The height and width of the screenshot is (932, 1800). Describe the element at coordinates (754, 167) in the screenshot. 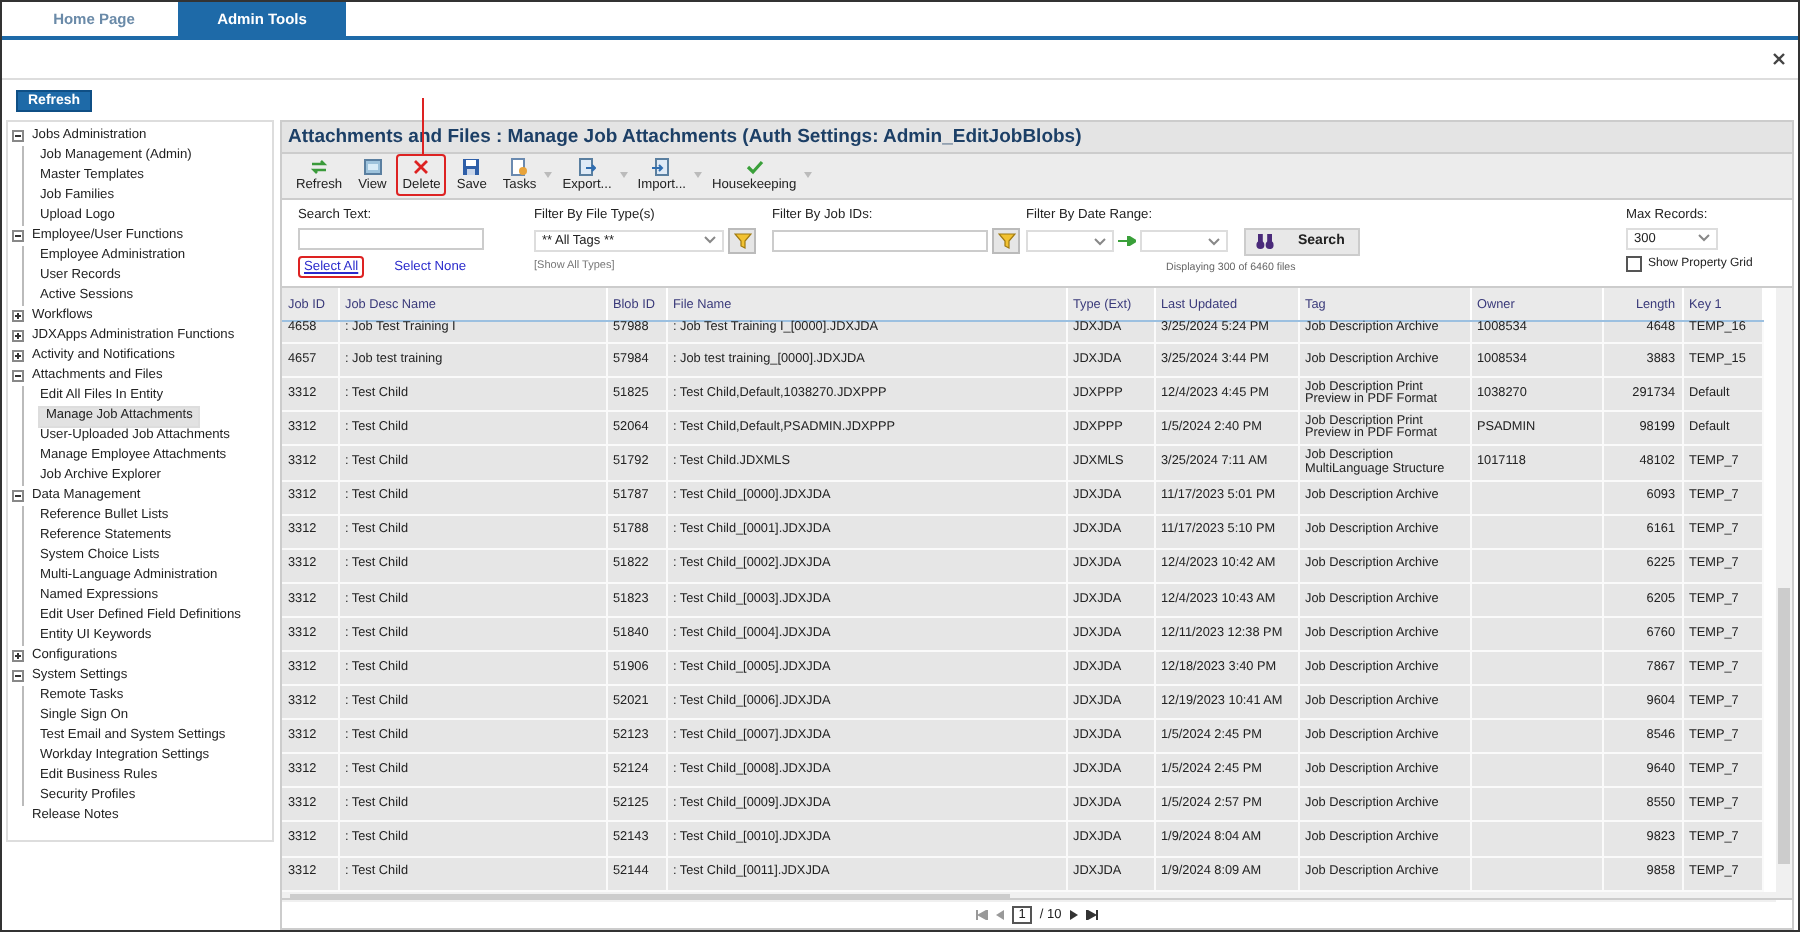

I see `checkmark-icon` at that location.